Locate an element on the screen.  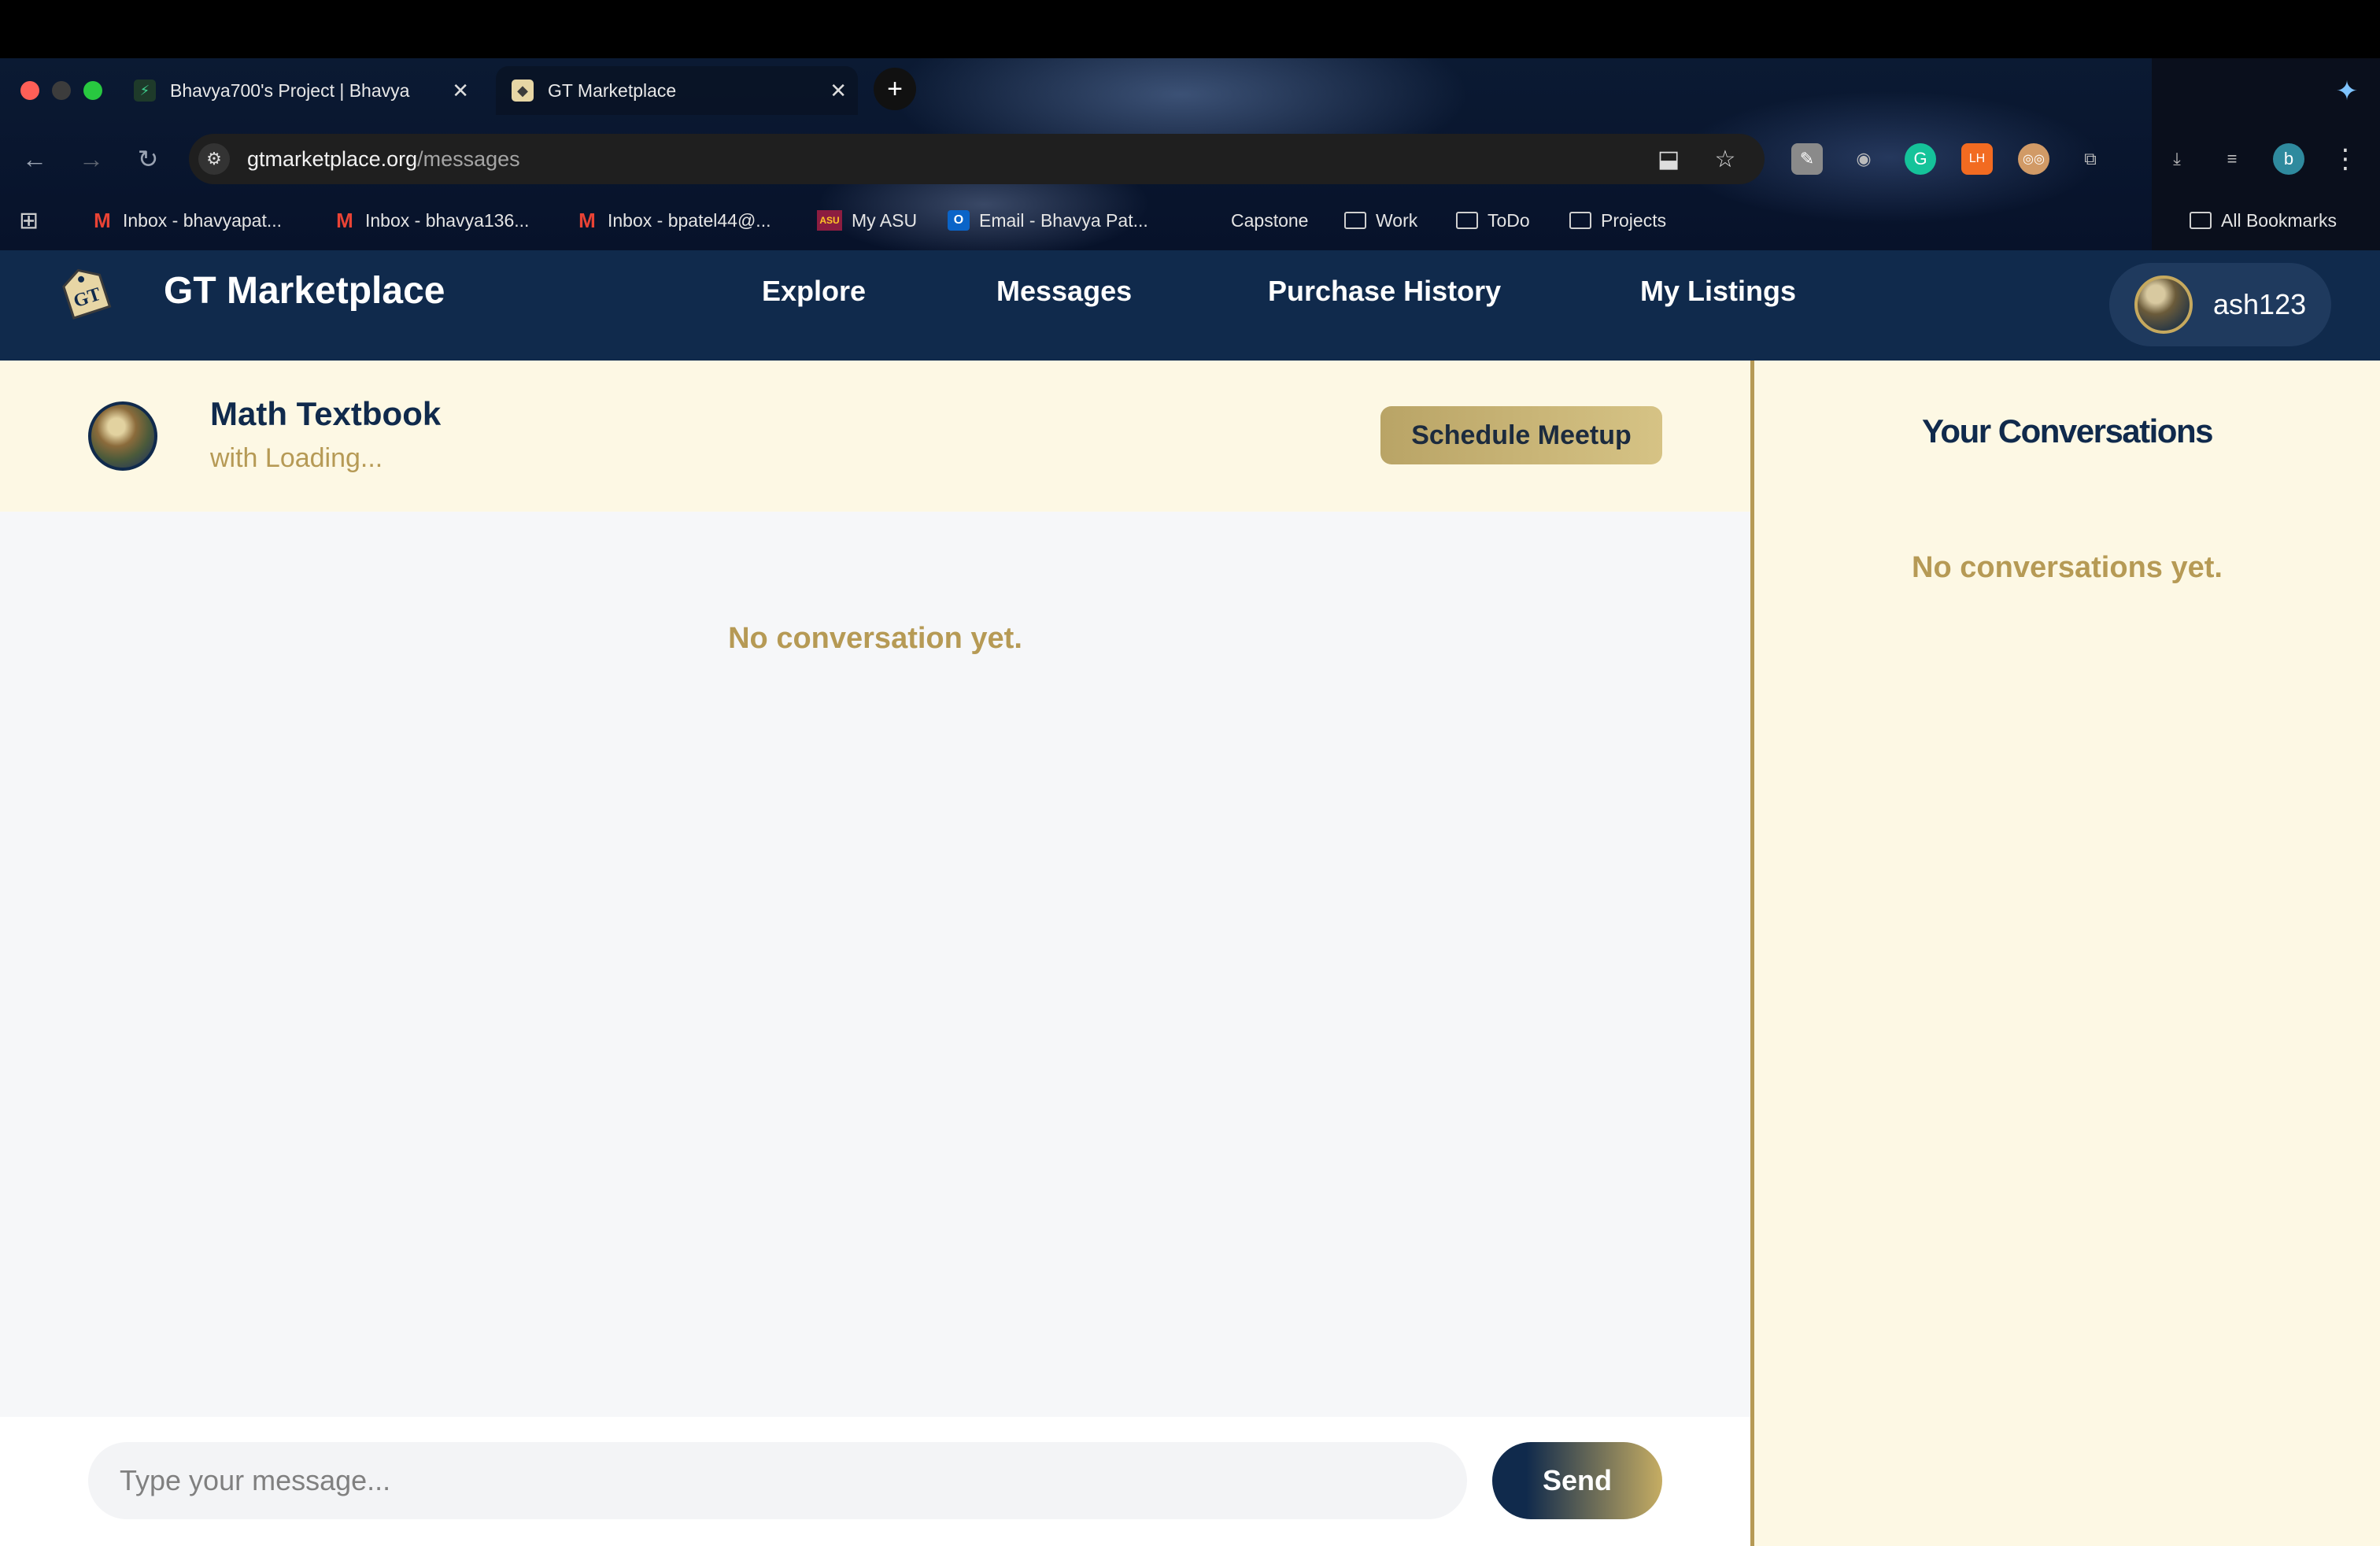
bookmark-label: All Bookmarks is located at coordinates (2279, 220).